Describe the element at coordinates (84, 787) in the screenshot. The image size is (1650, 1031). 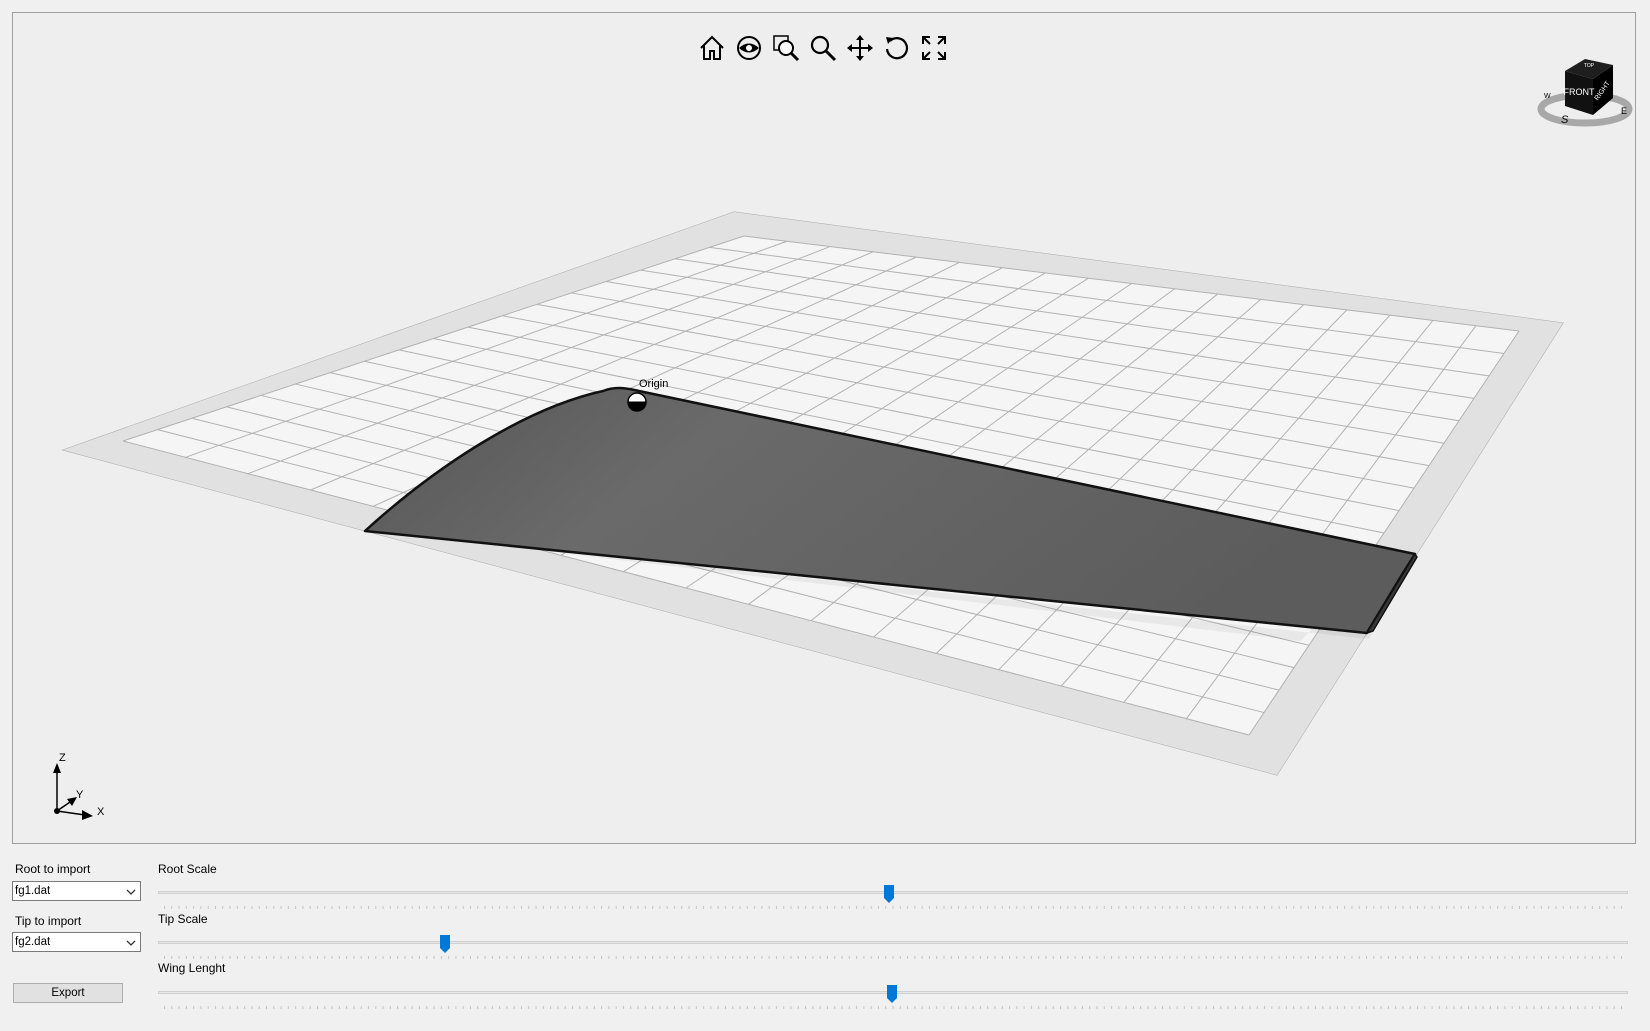
I see `axis-triad: Z Y X` at that location.